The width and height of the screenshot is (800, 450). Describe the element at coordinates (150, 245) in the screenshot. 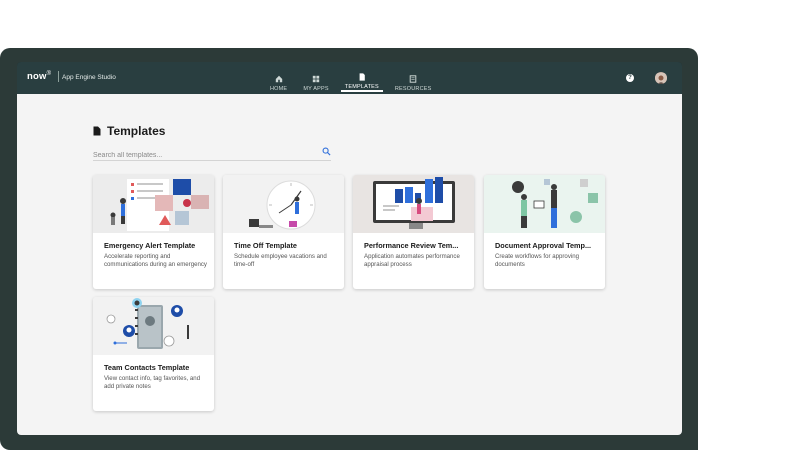

I see `card-title: Emergency Alert Template` at that location.